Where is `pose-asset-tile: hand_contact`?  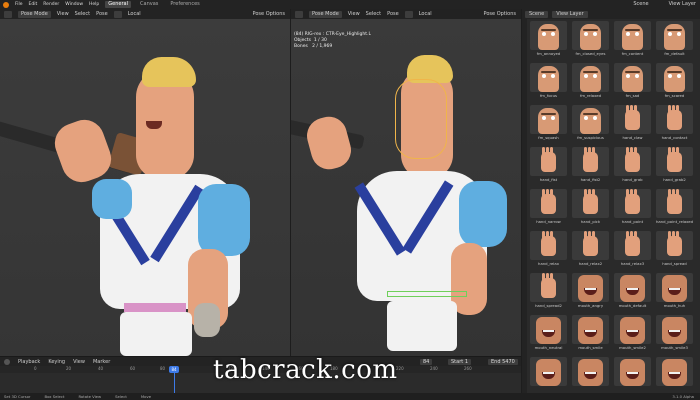 pose-asset-tile: hand_contact is located at coordinates (674, 123).